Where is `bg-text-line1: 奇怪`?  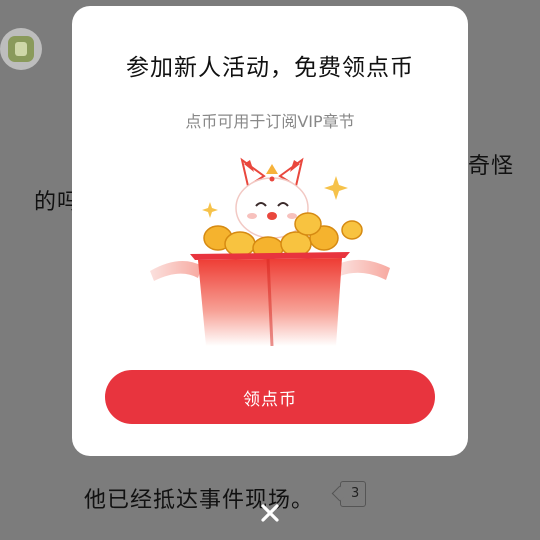
bg-text-line1: 奇怪 is located at coordinates (491, 166).